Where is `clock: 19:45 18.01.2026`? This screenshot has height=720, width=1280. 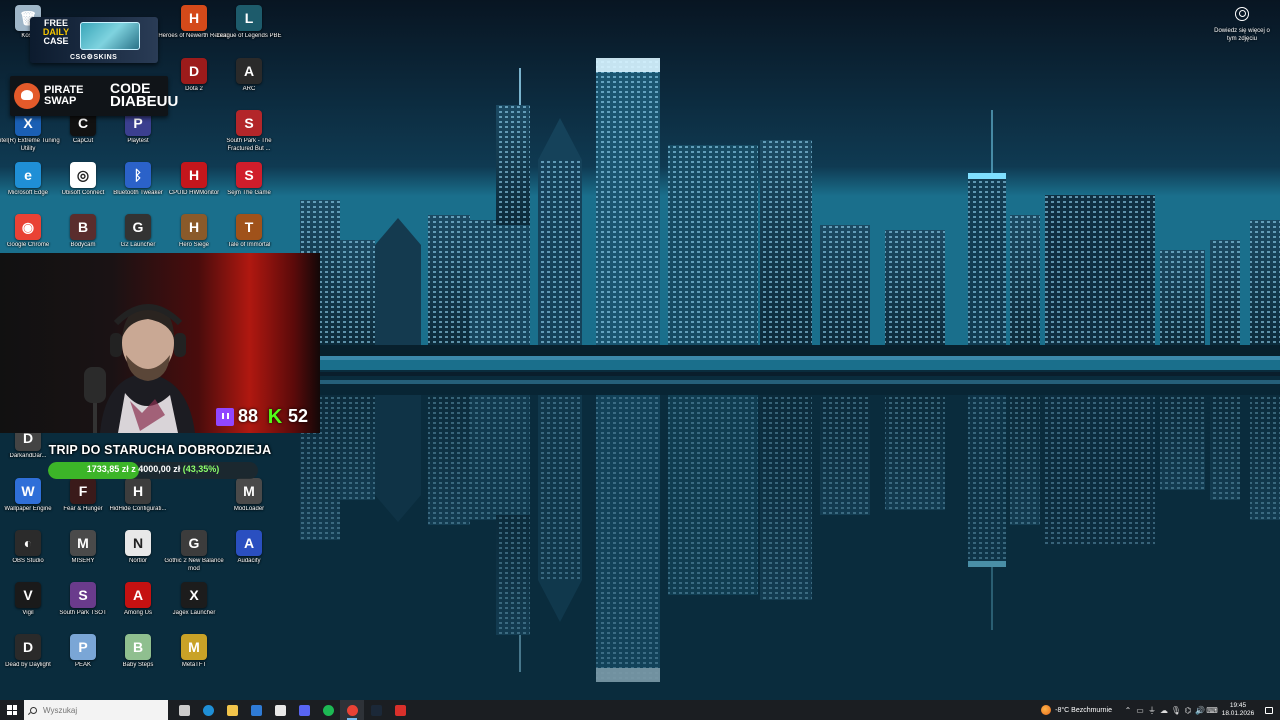
clock: 19:45 18.01.2026 is located at coordinates (1238, 710).